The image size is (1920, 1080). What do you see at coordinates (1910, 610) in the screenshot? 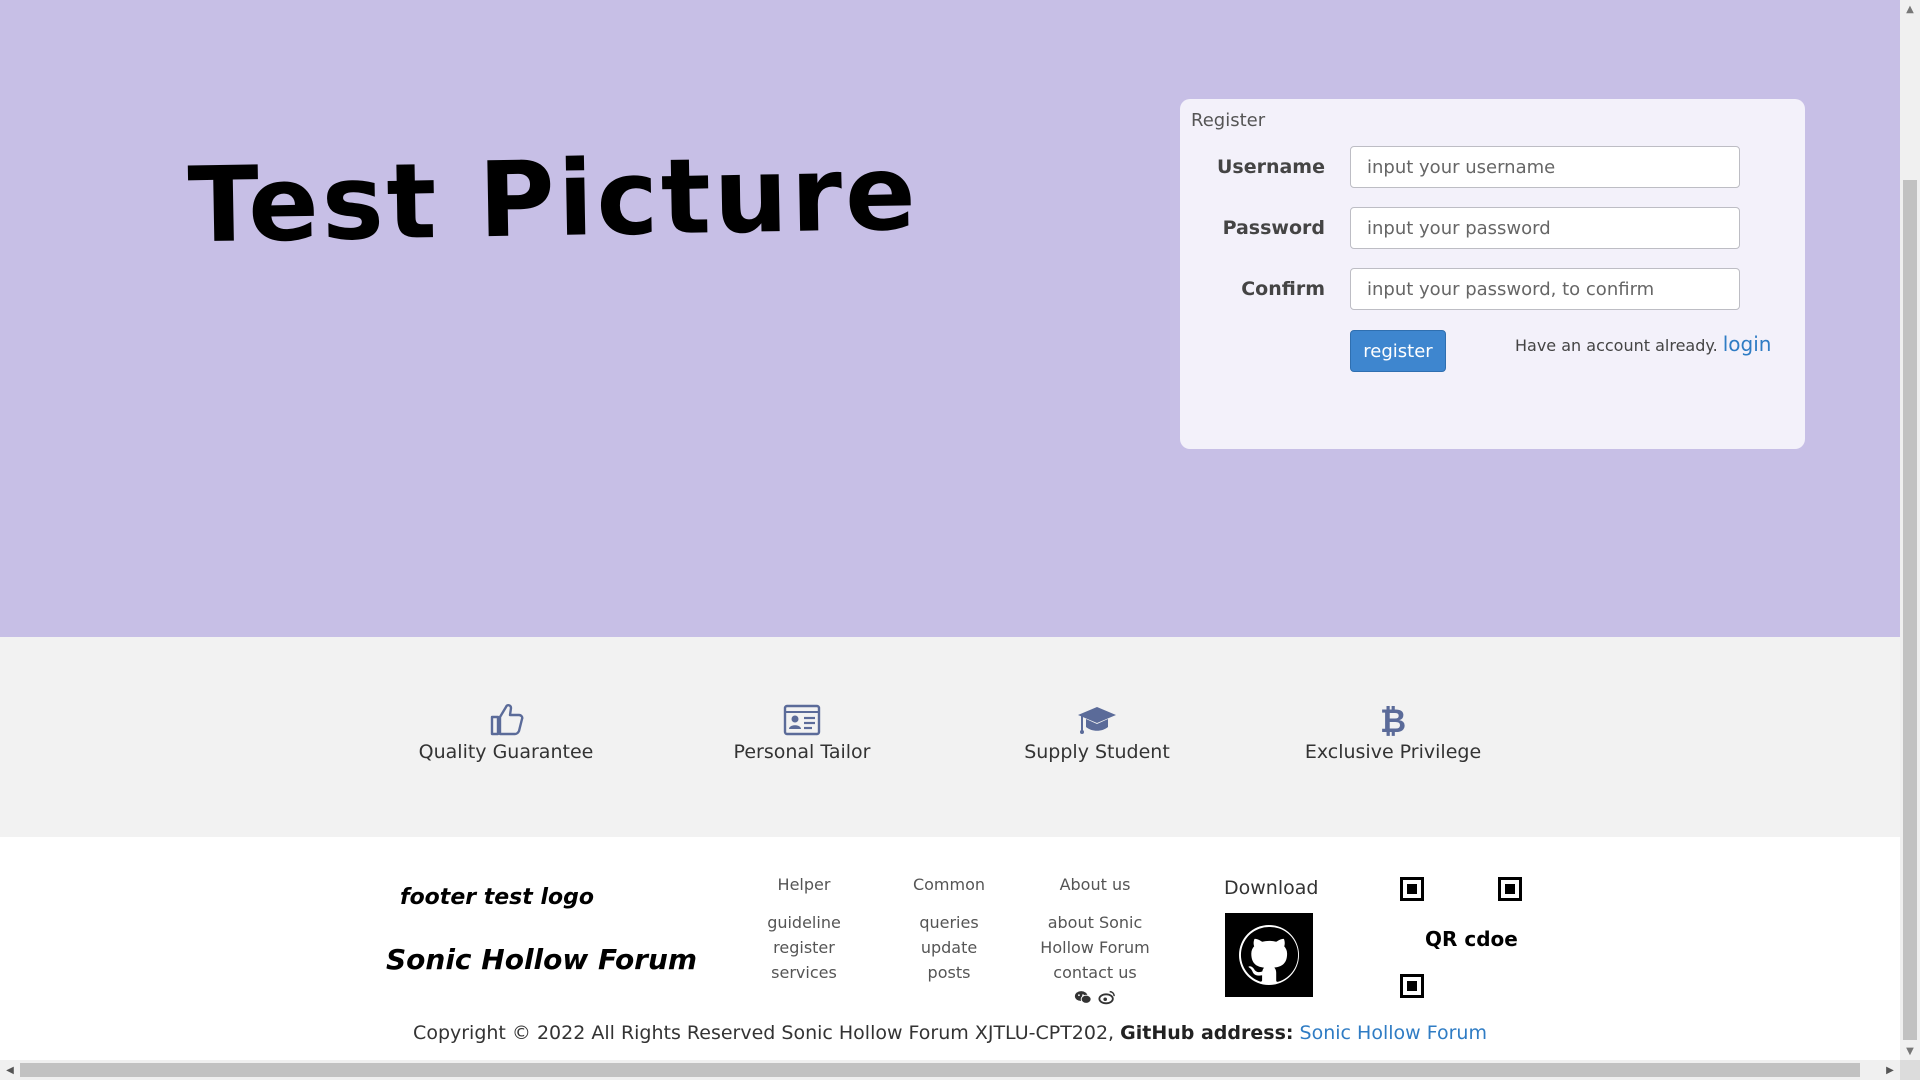
I see `vertical-scroll-thumb` at bounding box center [1910, 610].